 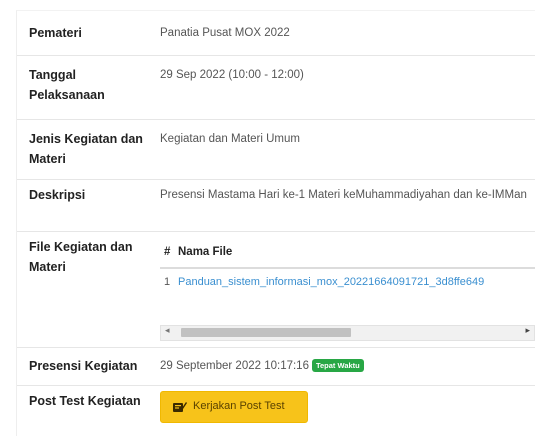 What do you see at coordinates (180, 407) in the screenshot?
I see `edit-icon` at bounding box center [180, 407].